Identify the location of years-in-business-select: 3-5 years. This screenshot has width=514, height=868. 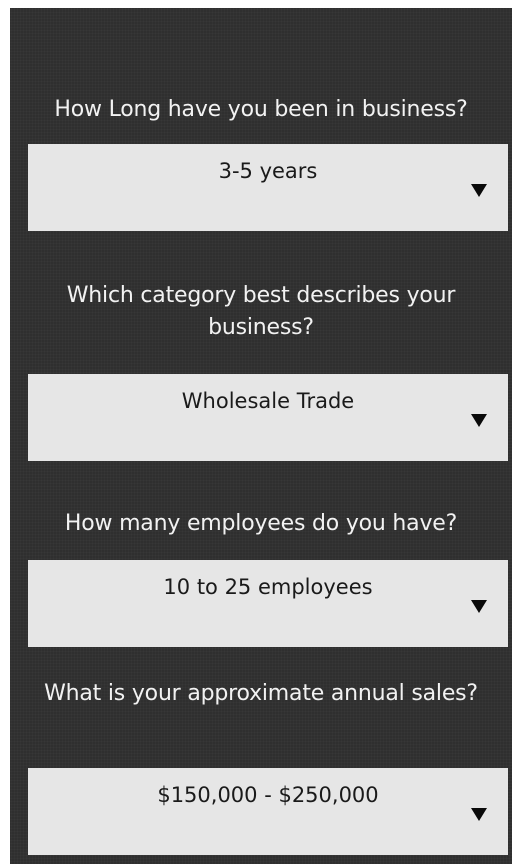
(268, 187).